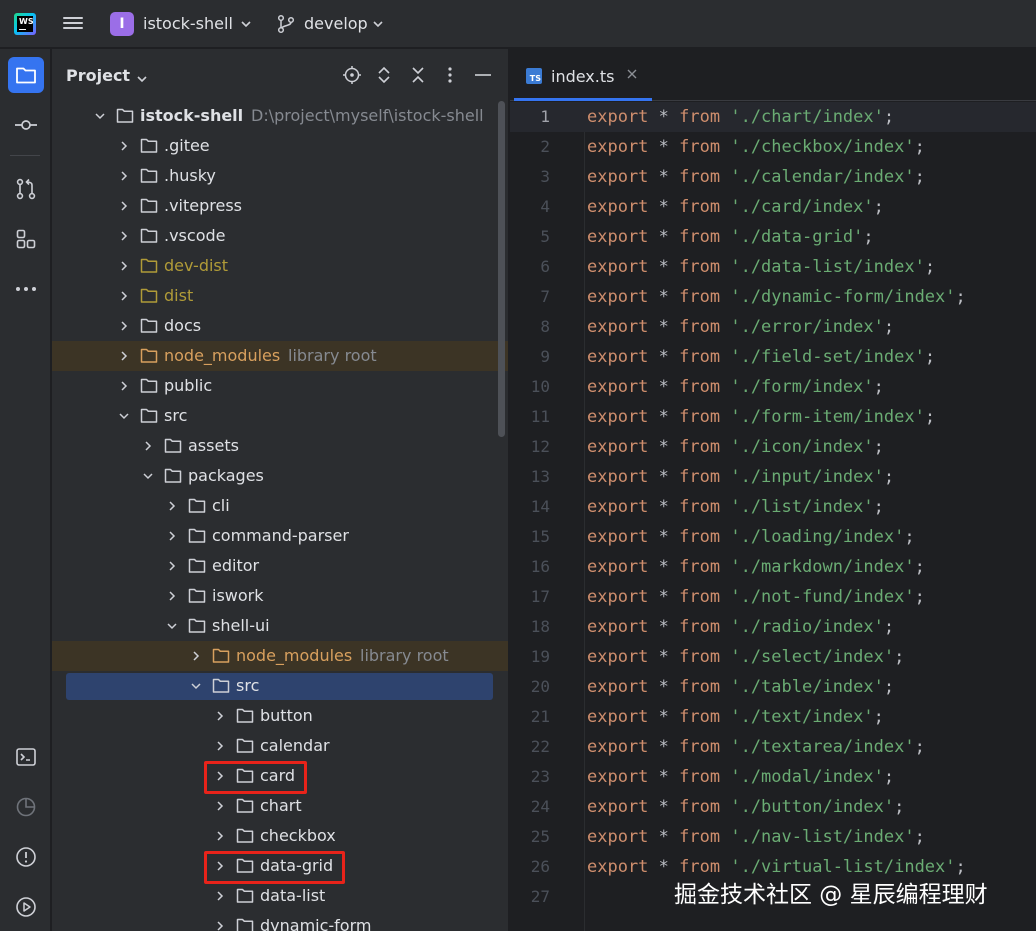 This screenshot has height=931, width=1036. I want to click on close-icon, so click(632, 74).